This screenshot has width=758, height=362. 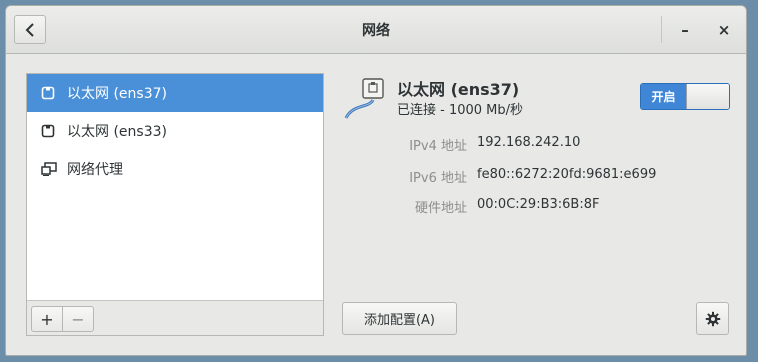 What do you see at coordinates (47, 319) in the screenshot?
I see `add-device-button: +` at bounding box center [47, 319].